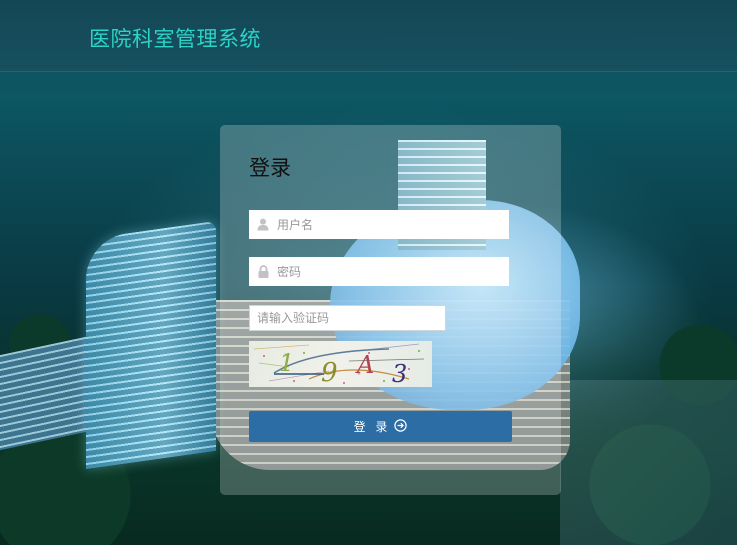 This screenshot has width=737, height=545. What do you see at coordinates (151, 345) in the screenshot?
I see `background-building-main` at bounding box center [151, 345].